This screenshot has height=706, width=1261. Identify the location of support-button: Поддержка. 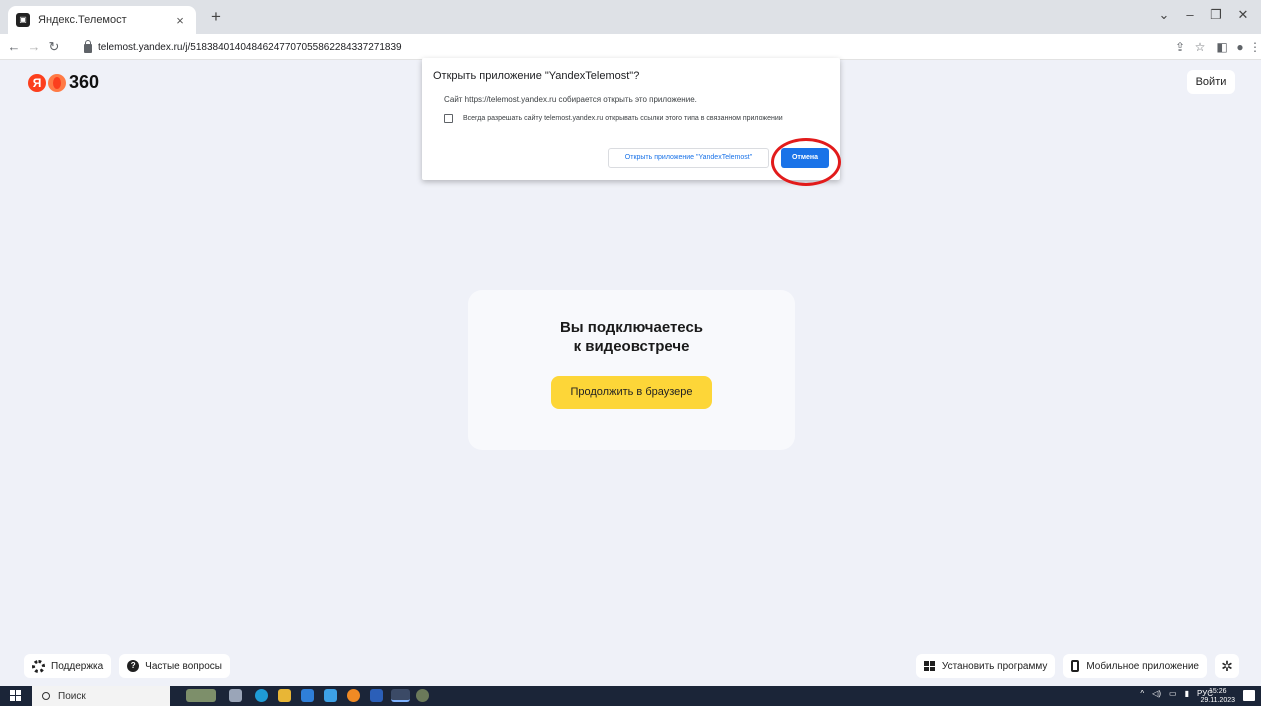
(68, 666).